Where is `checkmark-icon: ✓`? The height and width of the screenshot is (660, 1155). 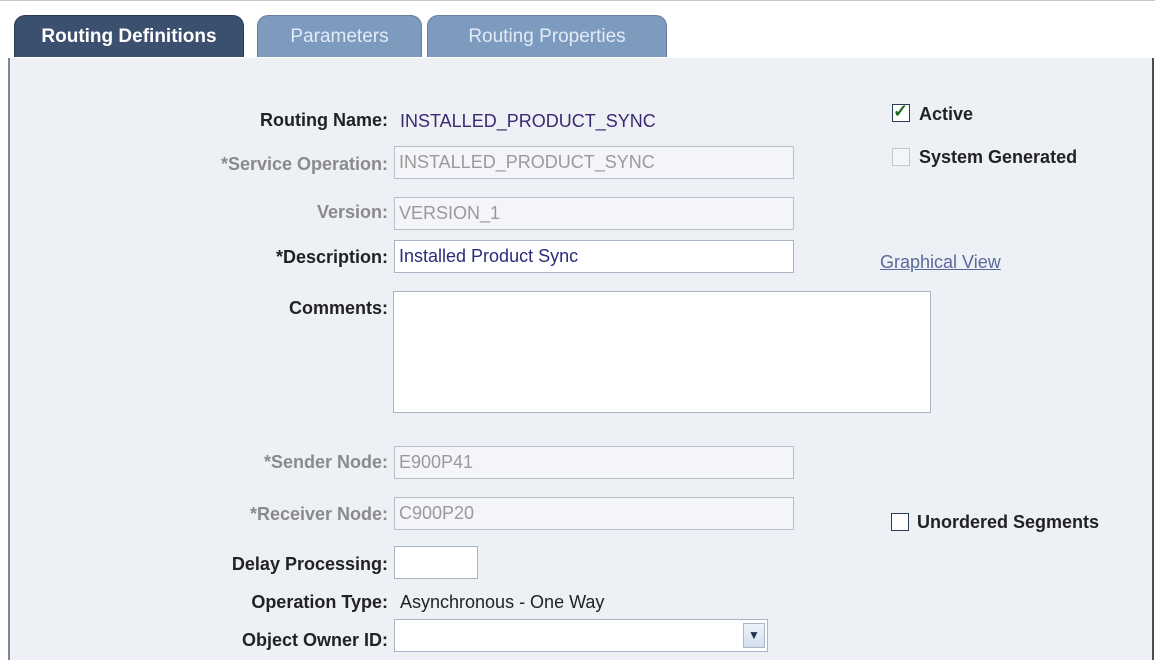
checkmark-icon: ✓ is located at coordinates (901, 111).